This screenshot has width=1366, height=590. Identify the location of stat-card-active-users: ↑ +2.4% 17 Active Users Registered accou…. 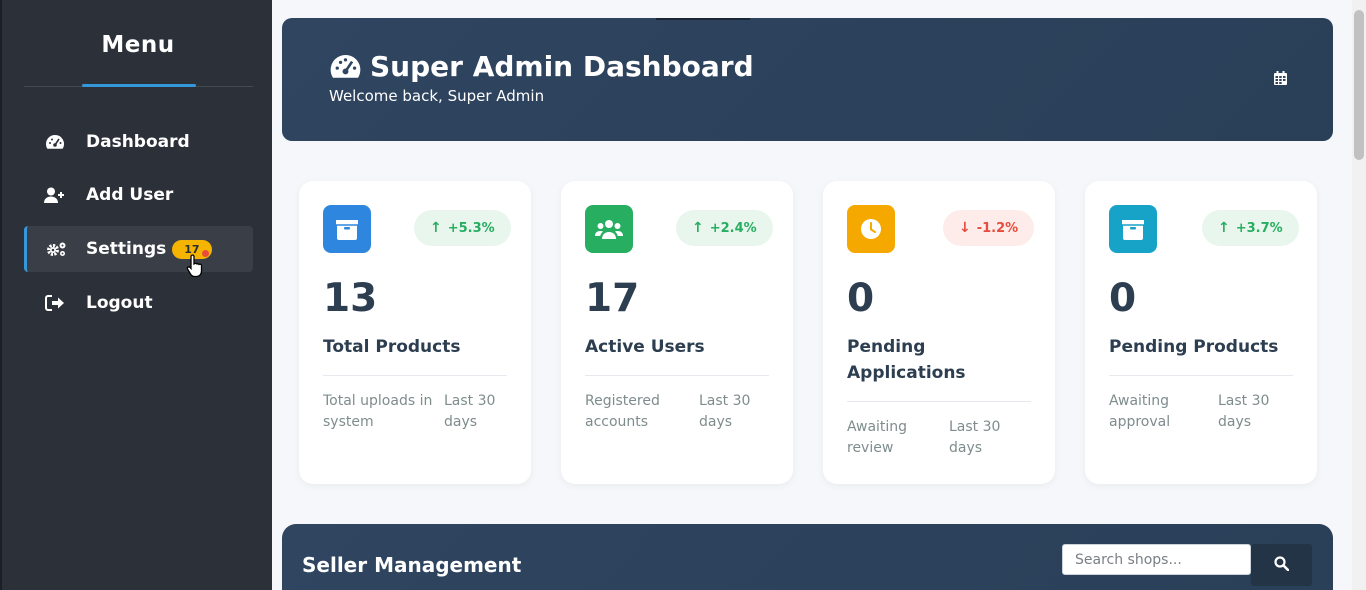
(677, 332).